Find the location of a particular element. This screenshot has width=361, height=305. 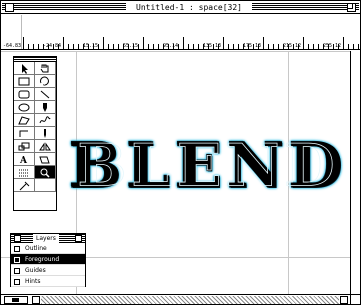

layers-close-box is located at coordinates (17, 238).